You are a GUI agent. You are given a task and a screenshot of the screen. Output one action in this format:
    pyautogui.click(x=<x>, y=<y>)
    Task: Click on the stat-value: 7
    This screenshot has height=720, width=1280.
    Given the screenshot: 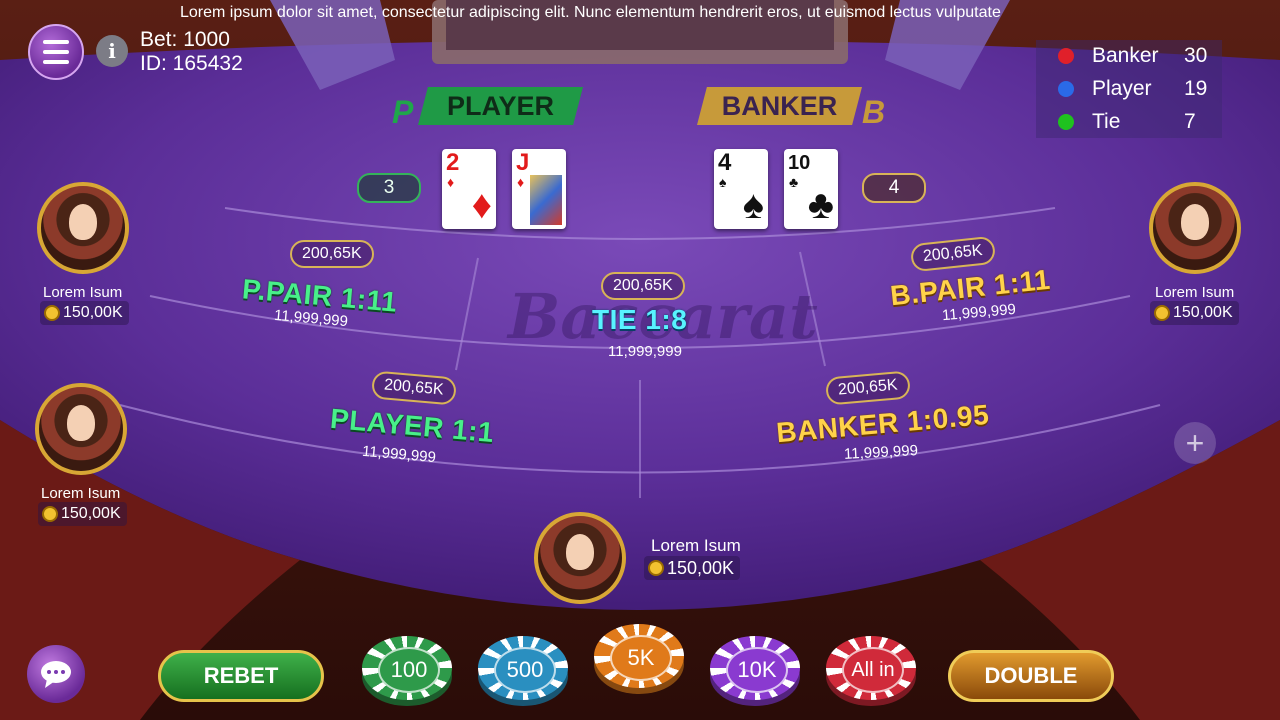 What is the action you would take?
    pyautogui.click(x=1190, y=121)
    